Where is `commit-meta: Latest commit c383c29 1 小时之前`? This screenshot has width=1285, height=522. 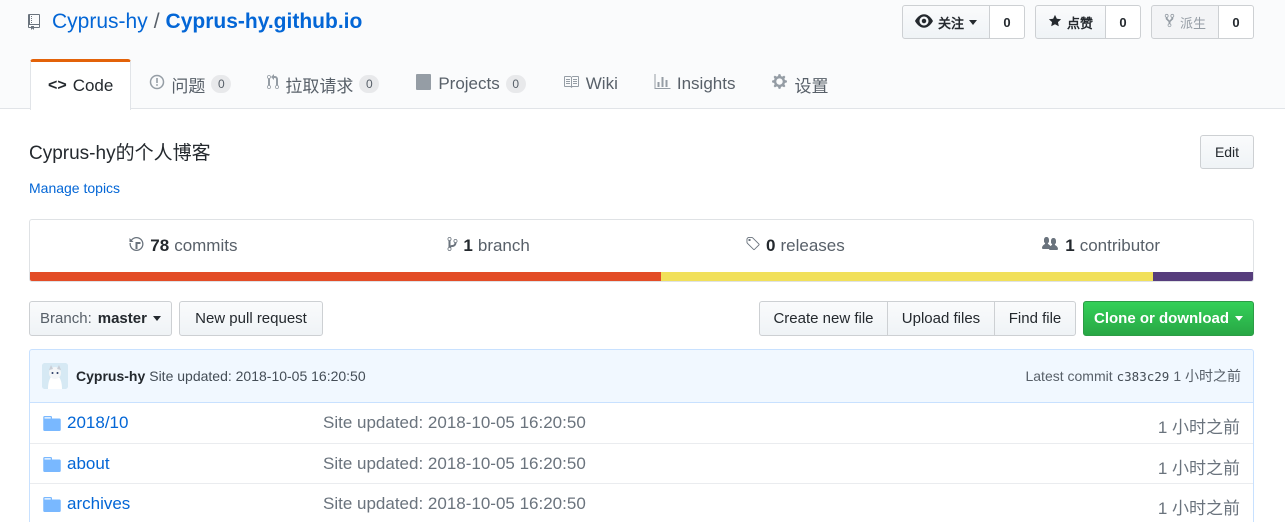 commit-meta: Latest commit c383c29 1 小时之前 is located at coordinates (1133, 376).